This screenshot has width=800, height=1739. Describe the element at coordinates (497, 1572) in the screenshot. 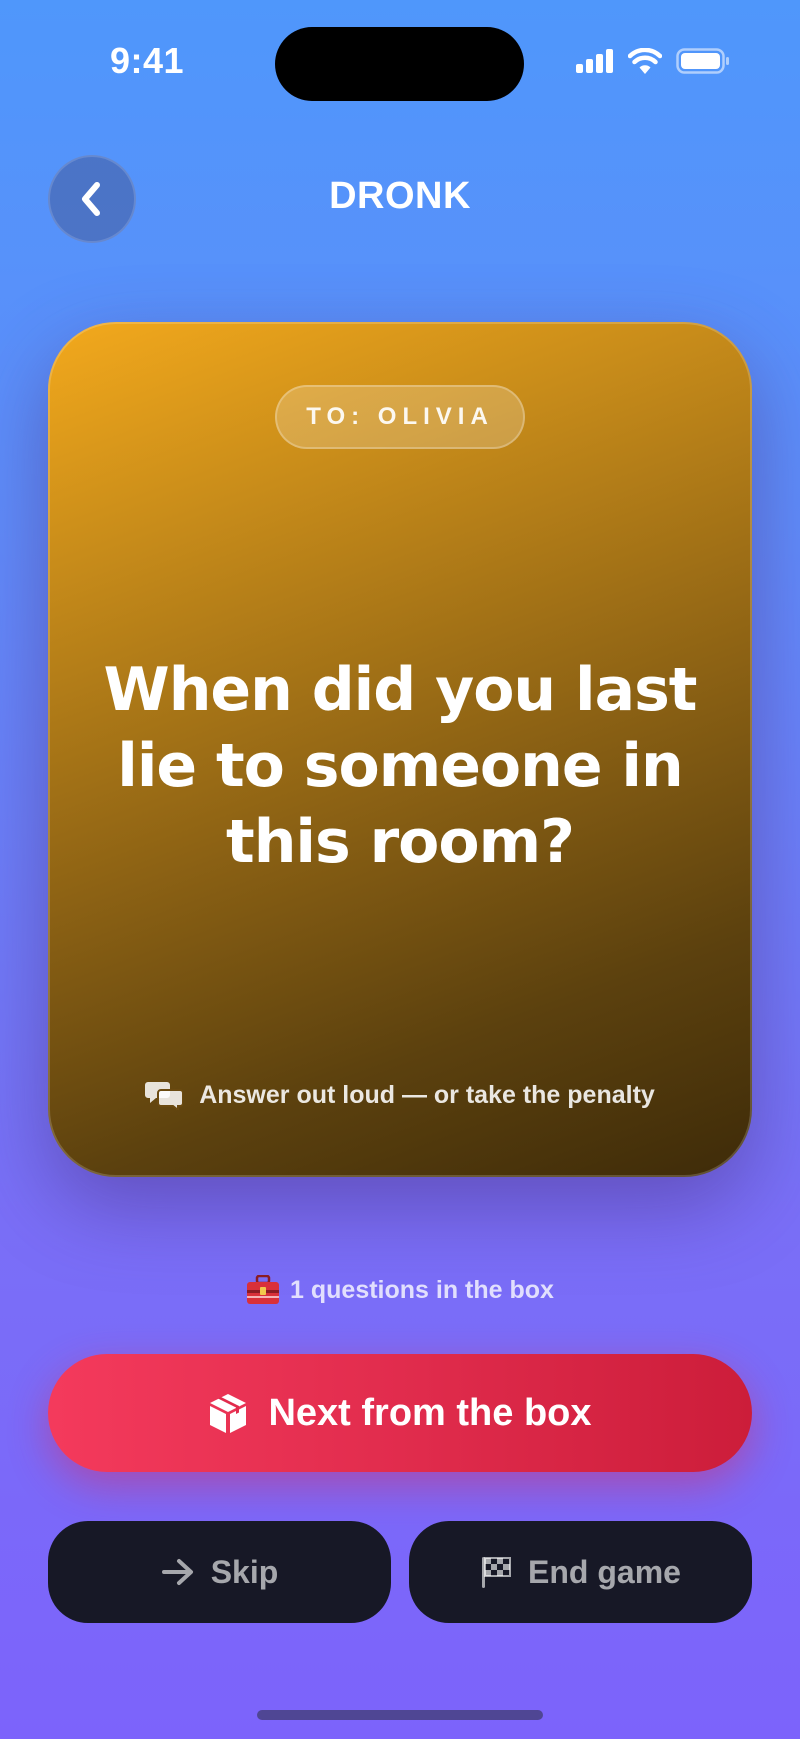

I see `checkered-flag-icon` at that location.